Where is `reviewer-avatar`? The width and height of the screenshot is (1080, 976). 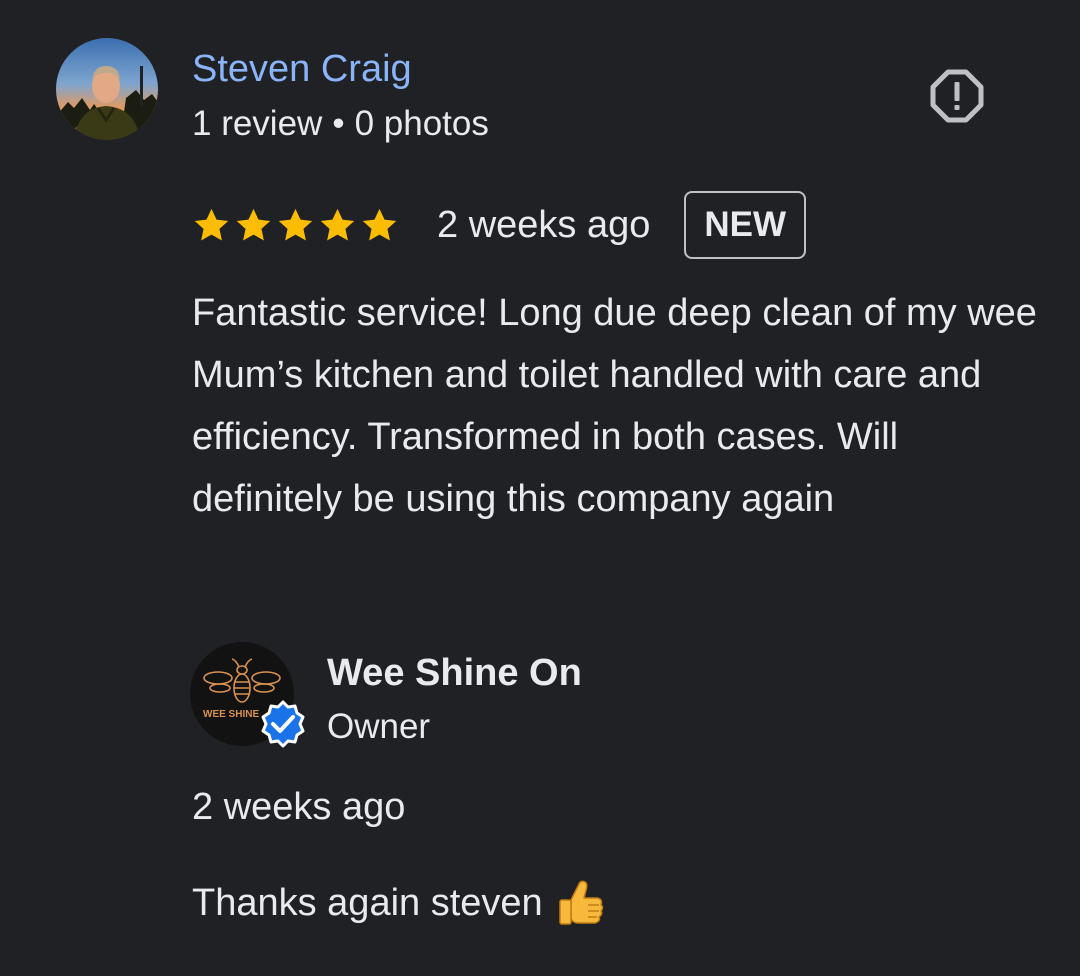
reviewer-avatar is located at coordinates (107, 89).